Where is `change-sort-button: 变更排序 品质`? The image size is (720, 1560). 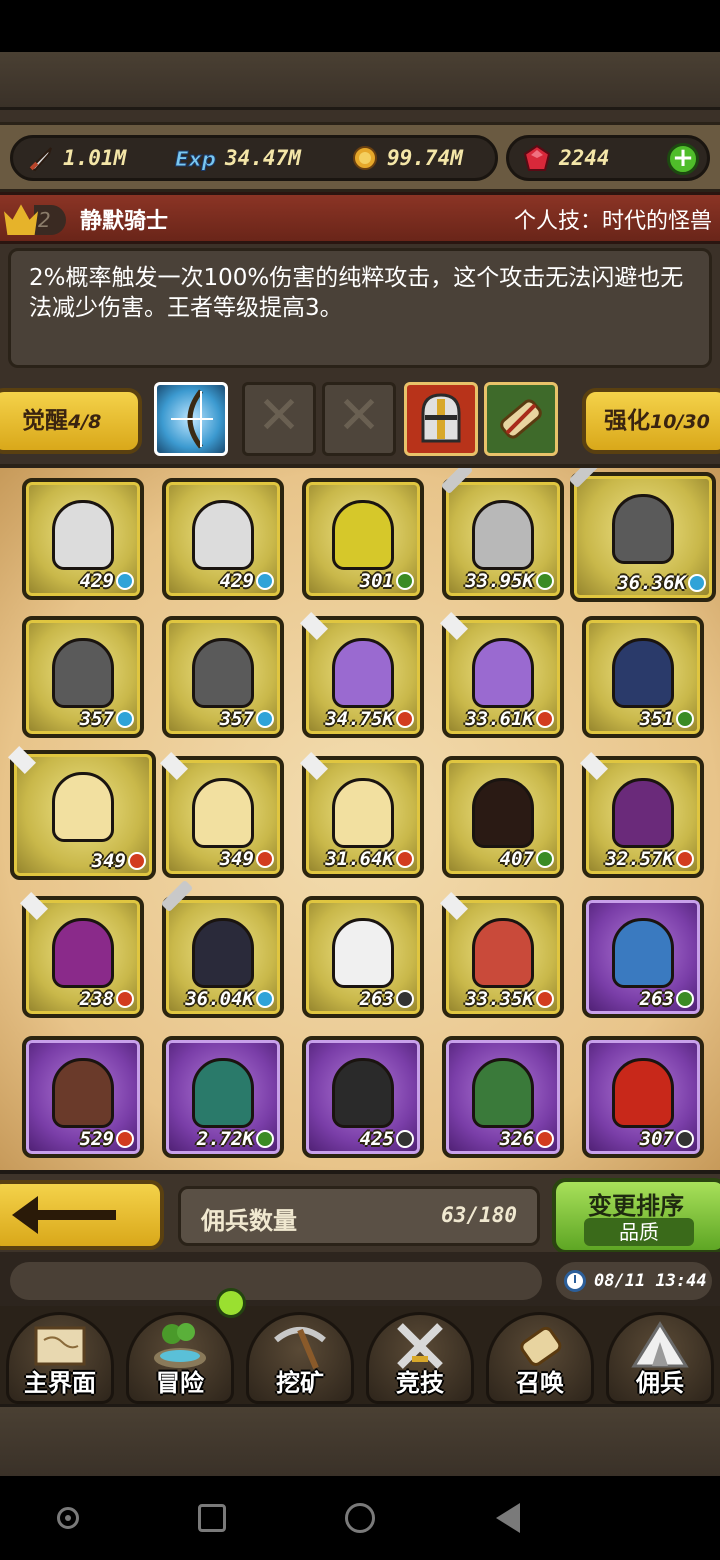
change-sort-button: 变更排序 品质 is located at coordinates (636, 1216).